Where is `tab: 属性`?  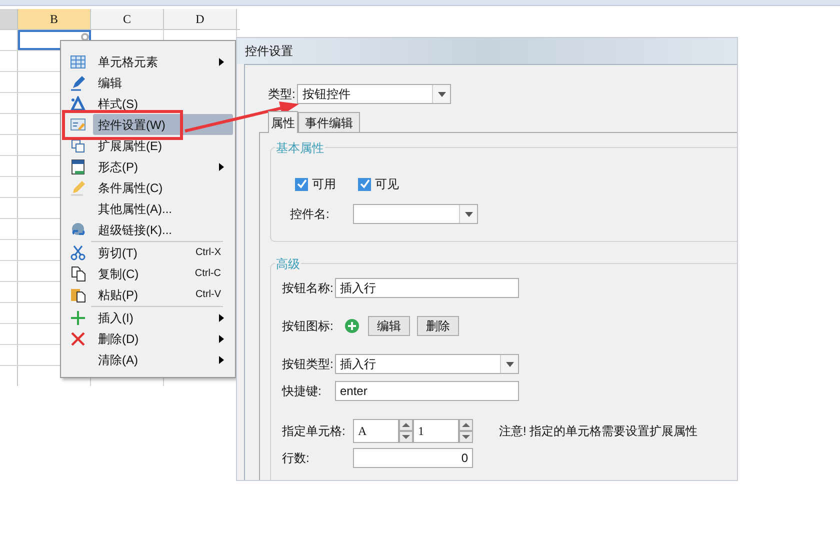
tab: 属性 is located at coordinates (283, 122).